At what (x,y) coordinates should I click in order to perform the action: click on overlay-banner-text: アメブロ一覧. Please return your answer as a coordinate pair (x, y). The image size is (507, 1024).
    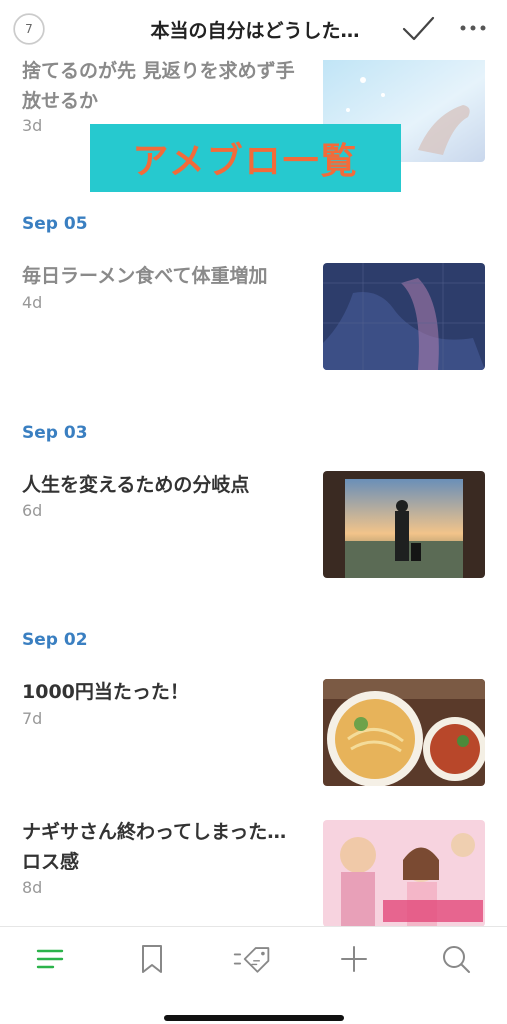
    Looking at the image, I should click on (245, 161).